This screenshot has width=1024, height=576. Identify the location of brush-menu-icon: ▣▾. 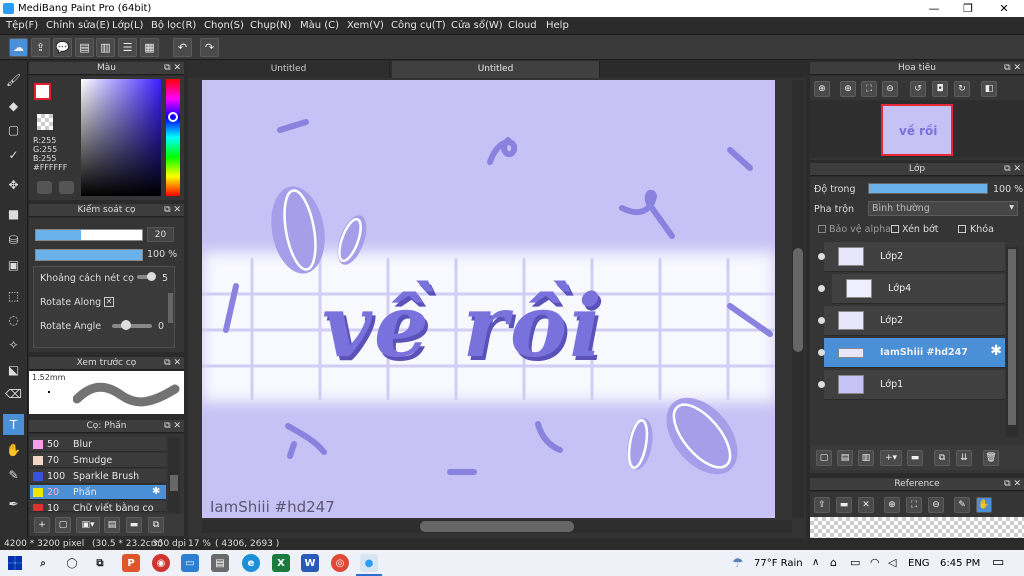
(88, 525).